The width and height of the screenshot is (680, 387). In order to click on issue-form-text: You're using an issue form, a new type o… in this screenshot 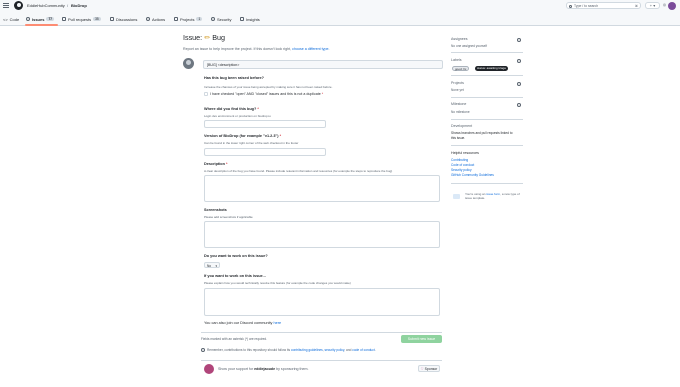, I will do `click(494, 196)`.